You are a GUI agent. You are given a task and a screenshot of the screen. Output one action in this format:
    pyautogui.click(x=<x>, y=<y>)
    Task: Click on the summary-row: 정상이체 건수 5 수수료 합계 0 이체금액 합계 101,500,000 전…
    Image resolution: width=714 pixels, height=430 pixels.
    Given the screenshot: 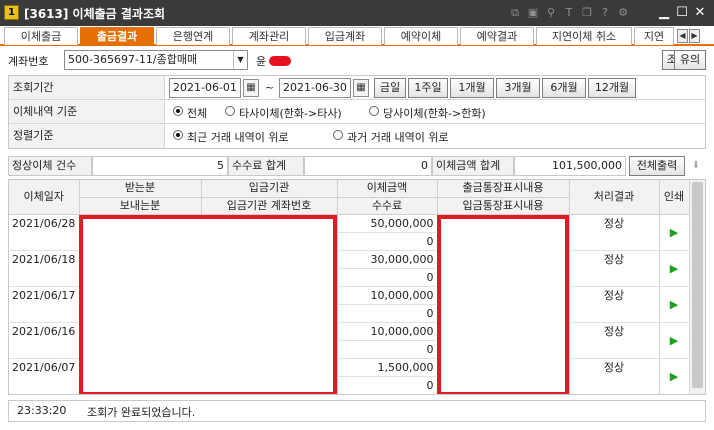 What is the action you would take?
    pyautogui.click(x=357, y=166)
    